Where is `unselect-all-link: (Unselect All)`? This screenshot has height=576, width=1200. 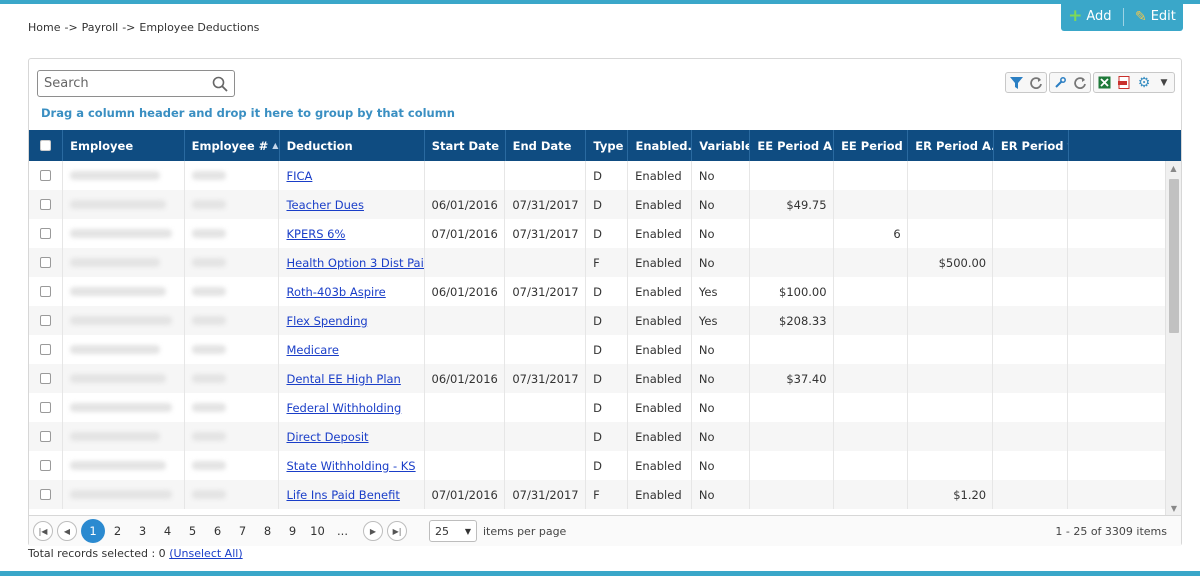
unselect-all-link: (Unselect All) is located at coordinates (205, 553).